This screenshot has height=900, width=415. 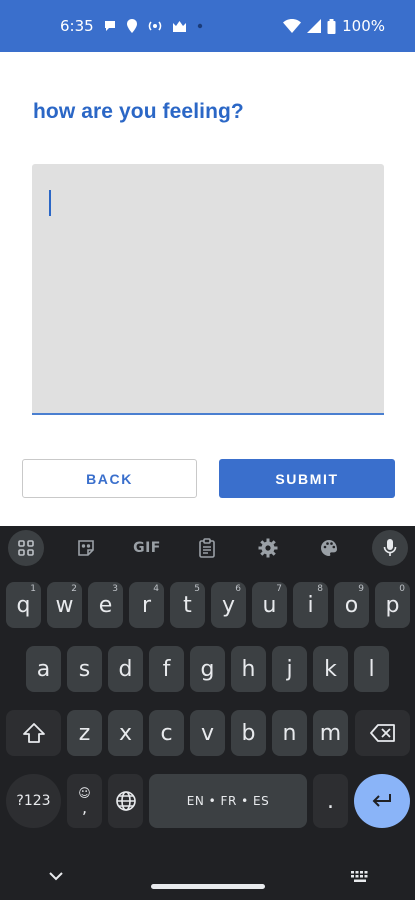 I want to click on key-label: t, so click(x=187, y=605).